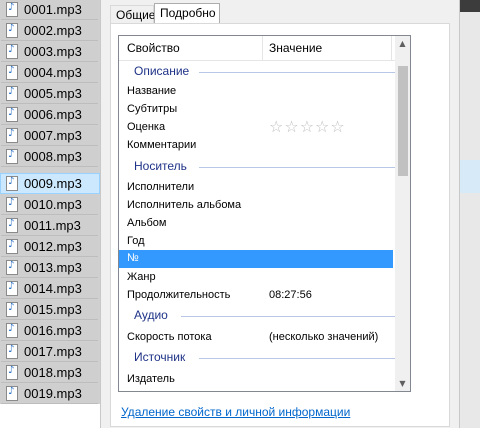  What do you see at coordinates (152, 109) in the screenshot?
I see `property-name: Субтитры` at bounding box center [152, 109].